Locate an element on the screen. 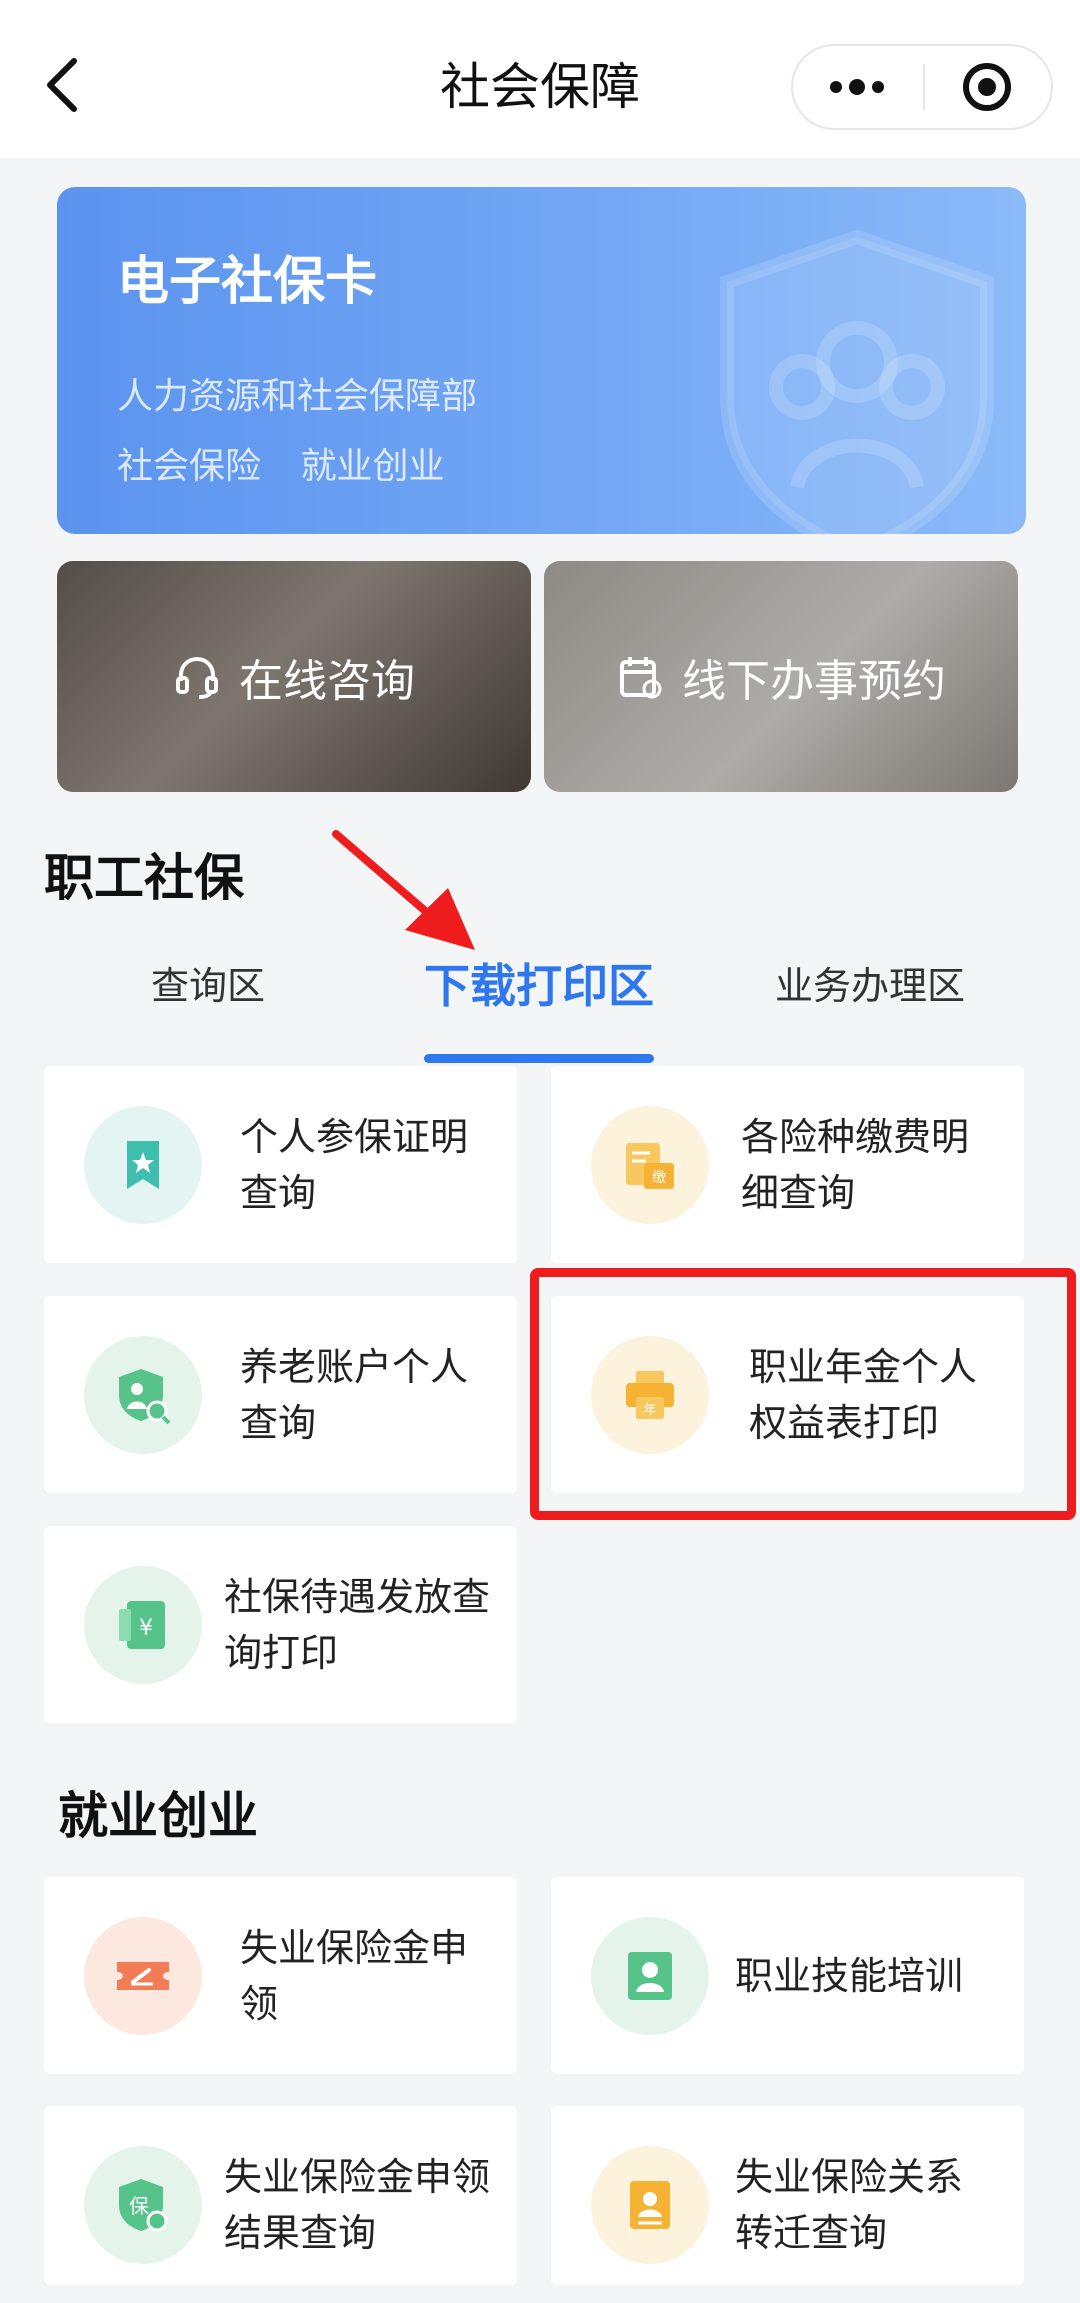 Image resolution: width=1080 pixels, height=2303 pixels. card-unemployment-transfer: 失业保险关系转迁查询 is located at coordinates (787, 2195).